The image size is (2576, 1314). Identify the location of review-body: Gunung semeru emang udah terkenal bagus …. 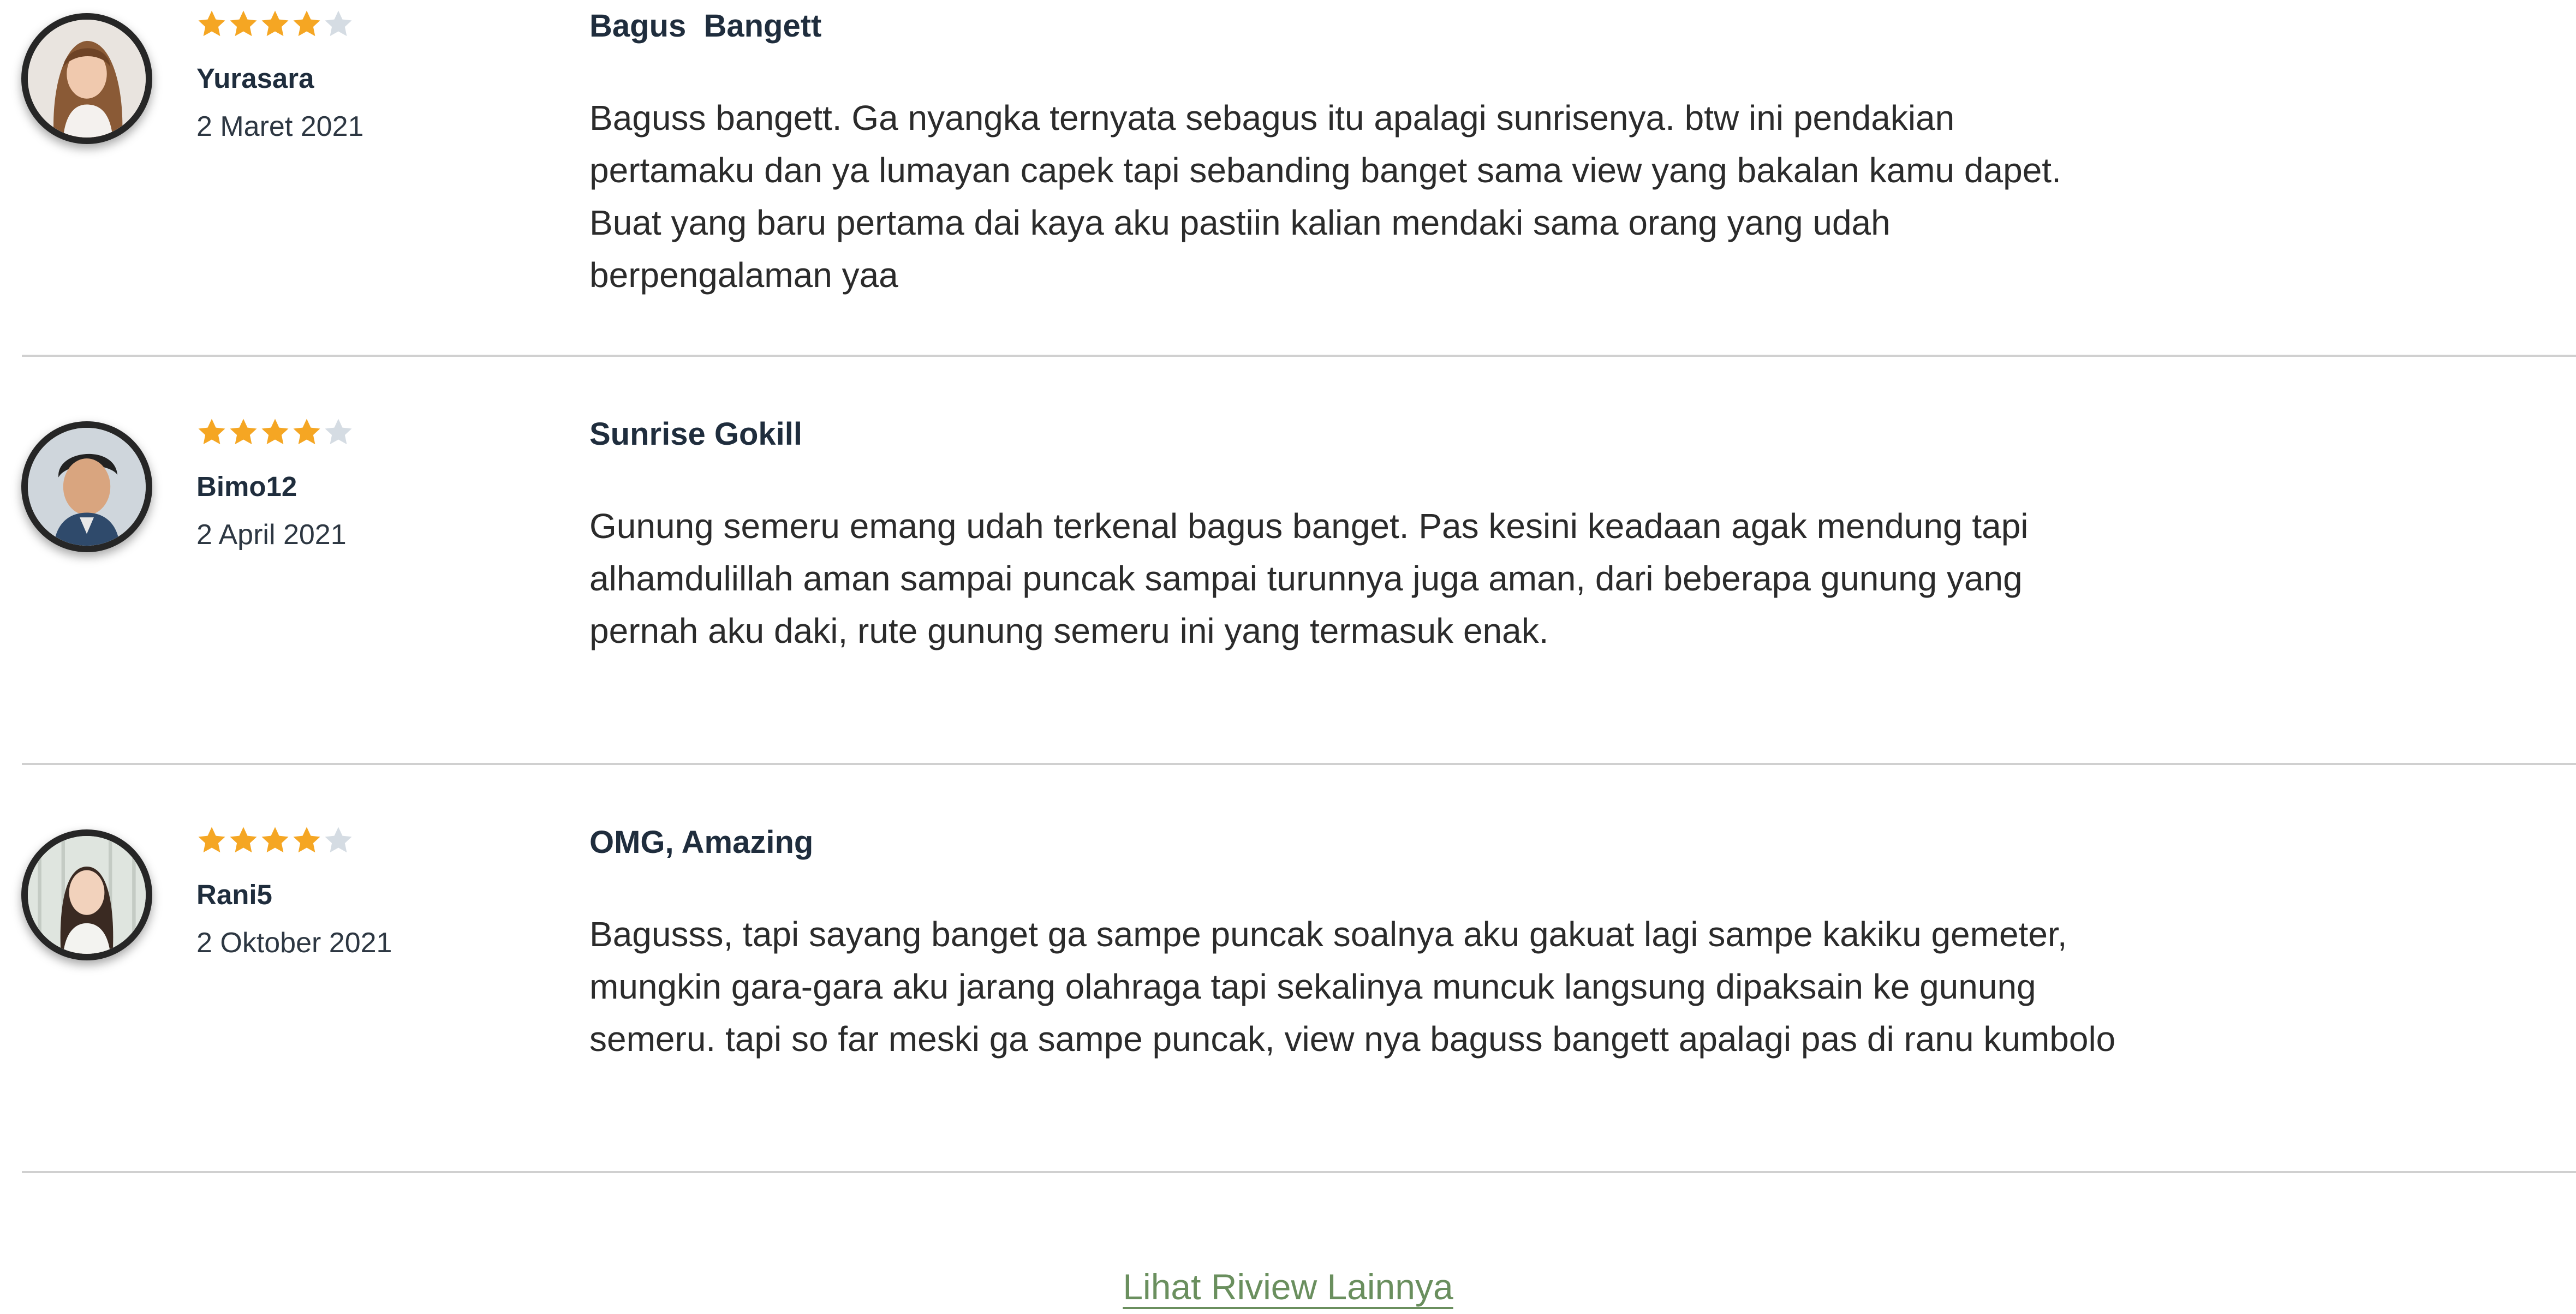
(1309, 578).